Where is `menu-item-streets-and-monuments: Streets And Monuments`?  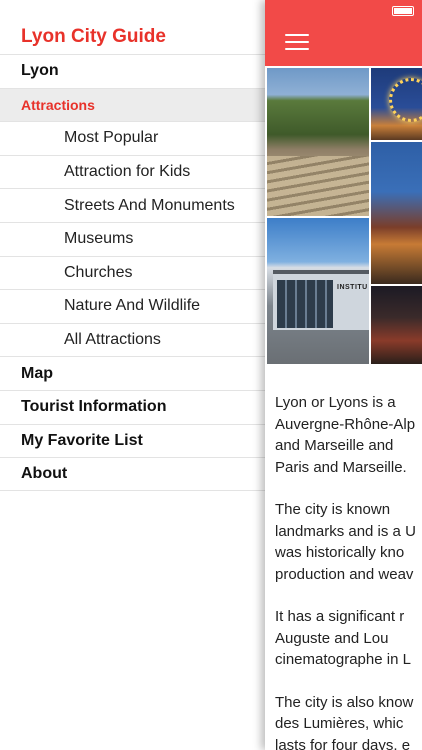
menu-item-streets-and-monuments: Streets And Monuments is located at coordinates (132, 205).